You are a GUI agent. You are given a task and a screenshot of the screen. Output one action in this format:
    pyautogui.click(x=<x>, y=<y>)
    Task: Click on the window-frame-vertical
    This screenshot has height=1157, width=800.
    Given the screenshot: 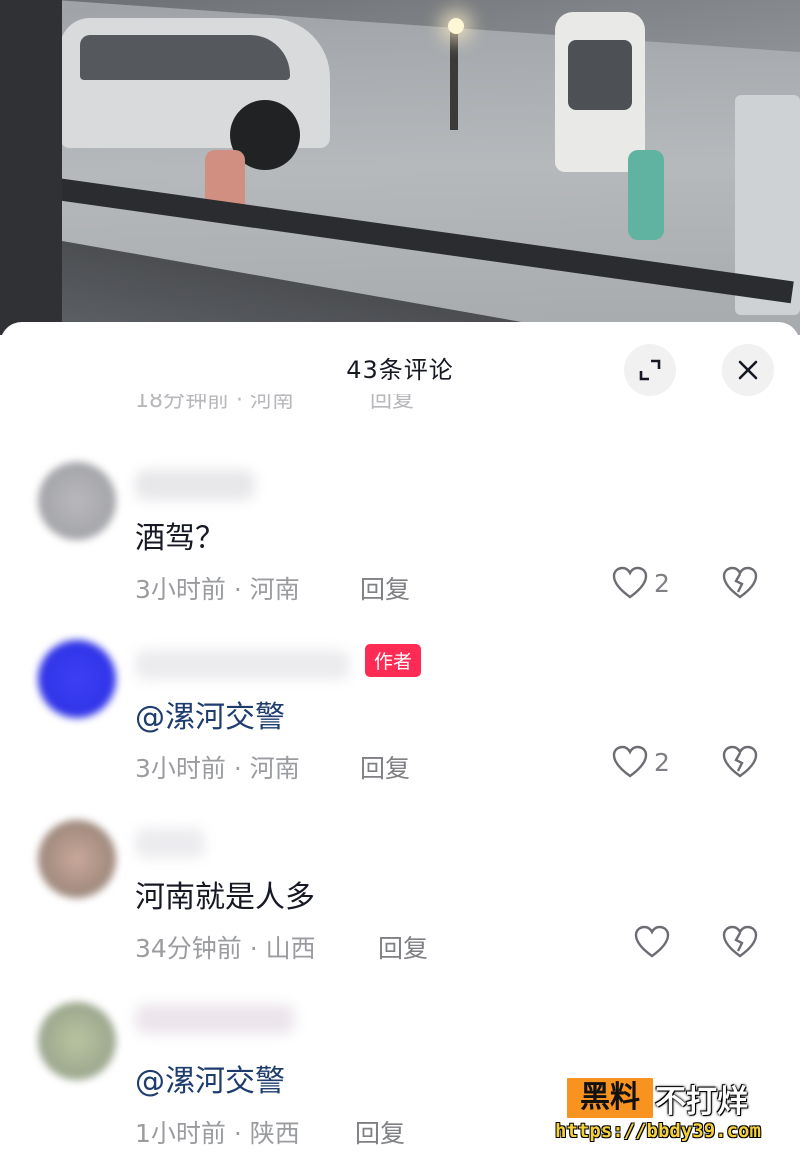 What is the action you would take?
    pyautogui.click(x=31, y=167)
    